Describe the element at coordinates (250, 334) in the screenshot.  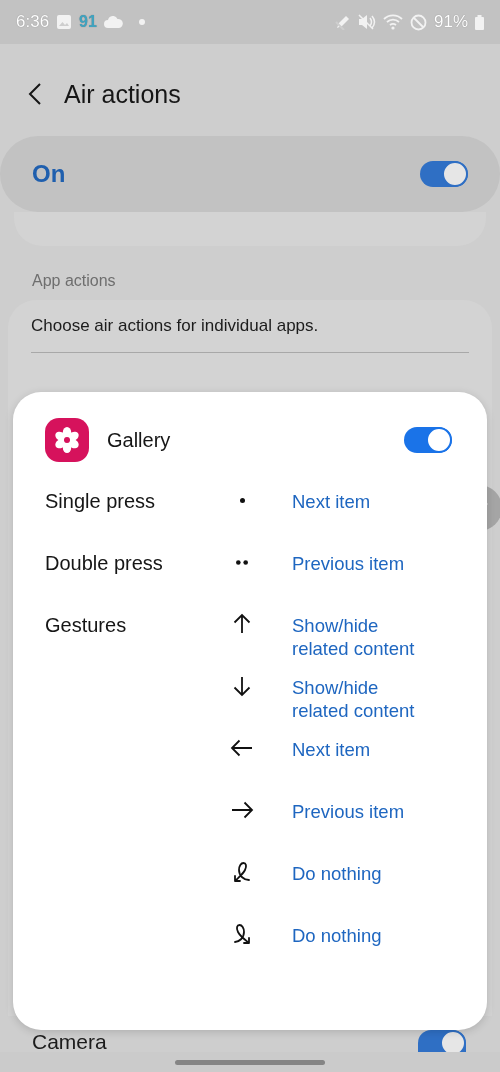
I see `description: Choose air actions for individual apps.` at that location.